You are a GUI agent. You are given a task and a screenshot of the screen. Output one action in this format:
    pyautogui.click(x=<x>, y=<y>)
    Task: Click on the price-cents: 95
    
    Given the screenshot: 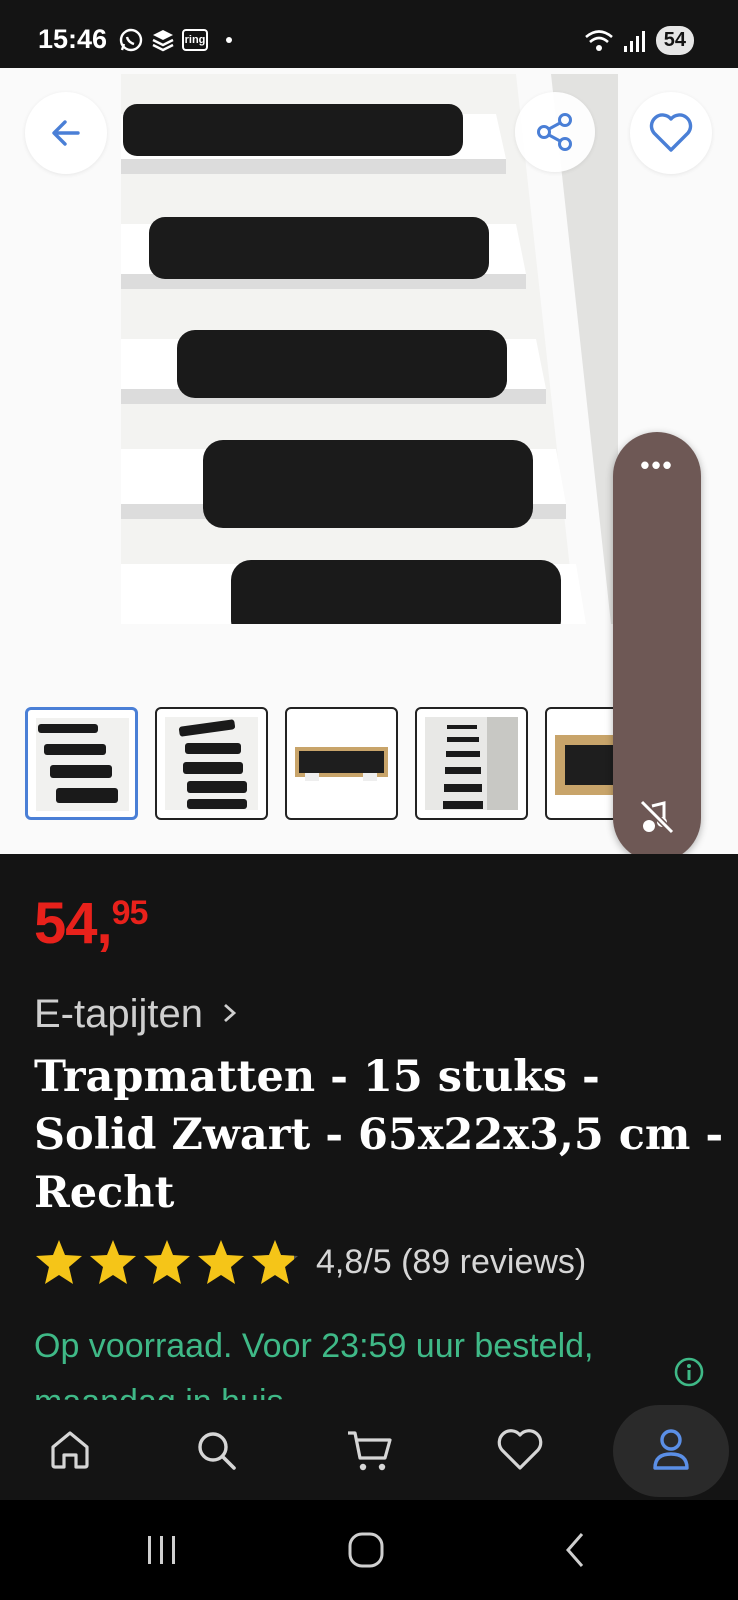 What is the action you would take?
    pyautogui.click(x=130, y=913)
    